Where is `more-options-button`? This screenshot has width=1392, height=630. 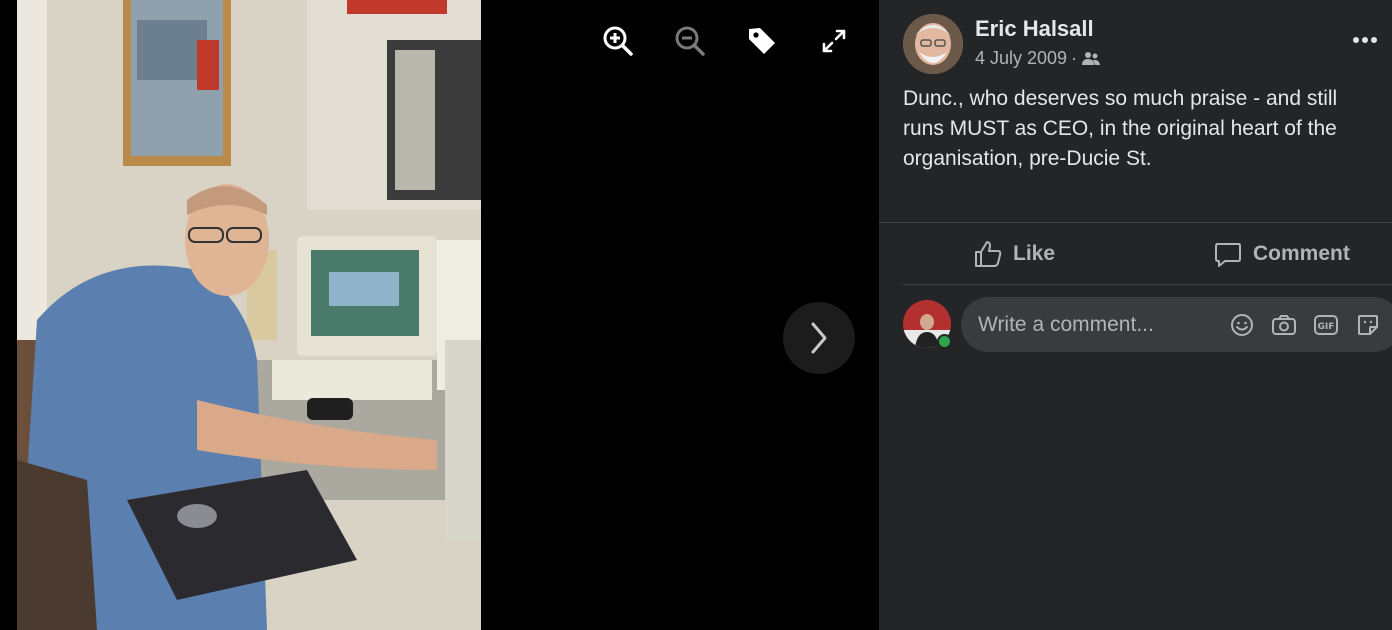
more-options-button is located at coordinates (1365, 40).